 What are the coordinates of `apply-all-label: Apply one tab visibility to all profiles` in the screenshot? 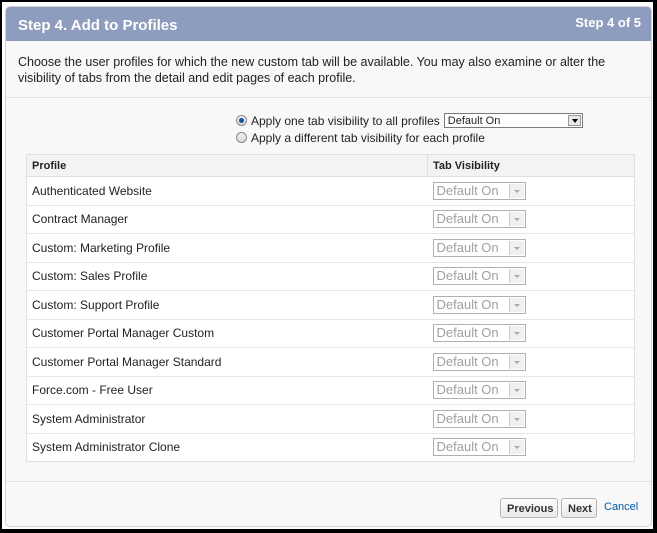 It's located at (345, 120).